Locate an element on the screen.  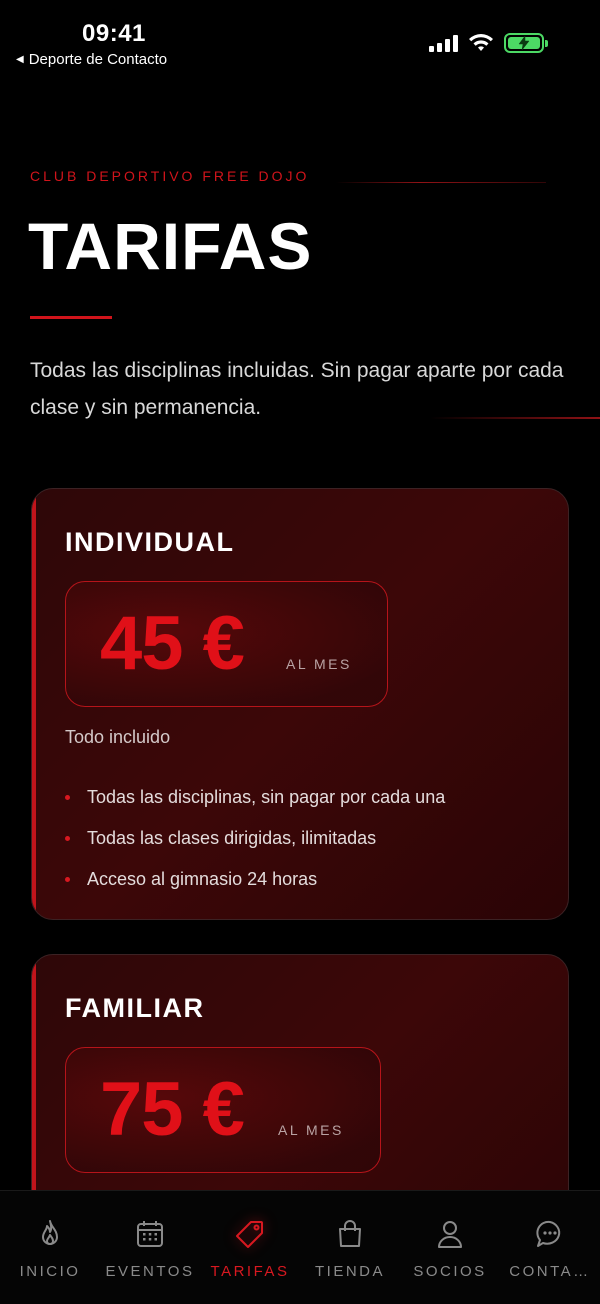
tab-label: TARIFAS is located at coordinates (250, 1271).